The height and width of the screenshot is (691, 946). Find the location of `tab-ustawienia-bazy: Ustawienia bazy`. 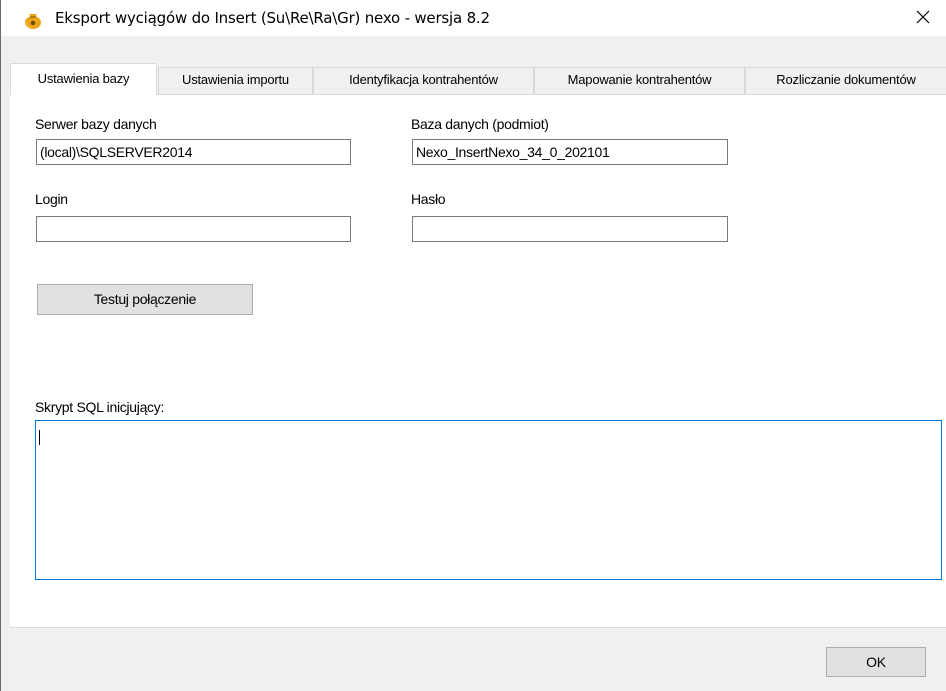

tab-ustawienia-bazy: Ustawienia bazy is located at coordinates (83, 79).